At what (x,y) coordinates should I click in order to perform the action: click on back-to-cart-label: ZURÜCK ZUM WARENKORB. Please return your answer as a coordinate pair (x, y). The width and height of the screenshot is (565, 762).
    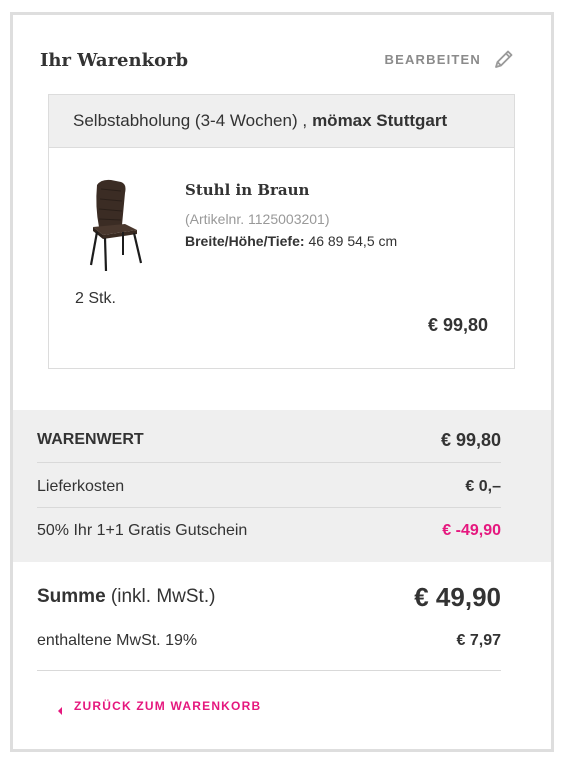
    Looking at the image, I should click on (168, 706).